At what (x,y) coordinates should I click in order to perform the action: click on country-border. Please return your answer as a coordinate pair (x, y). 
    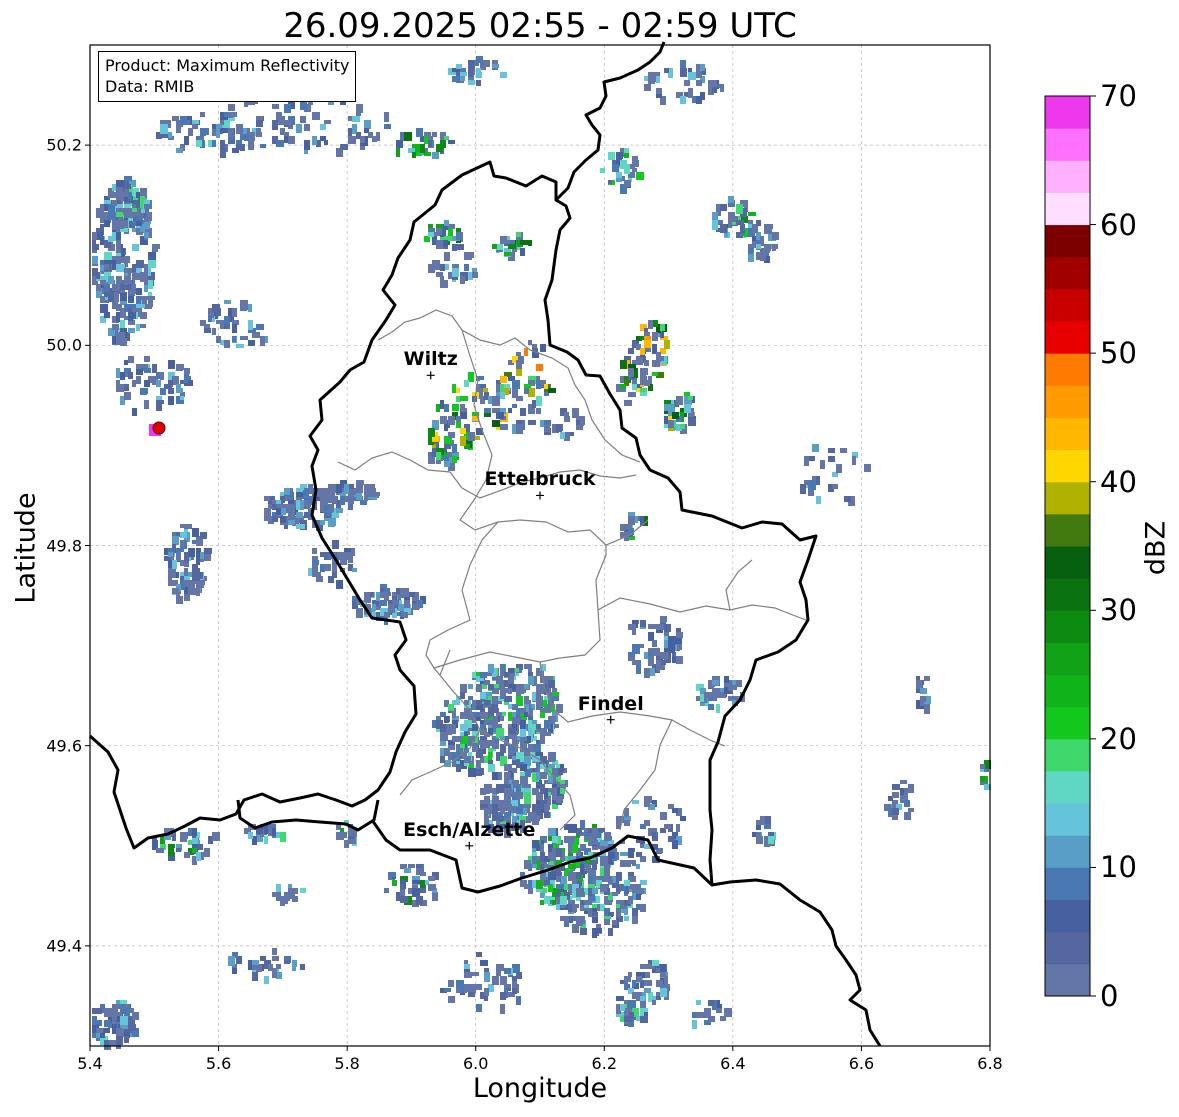
    Looking at the image, I should click on (610, 121).